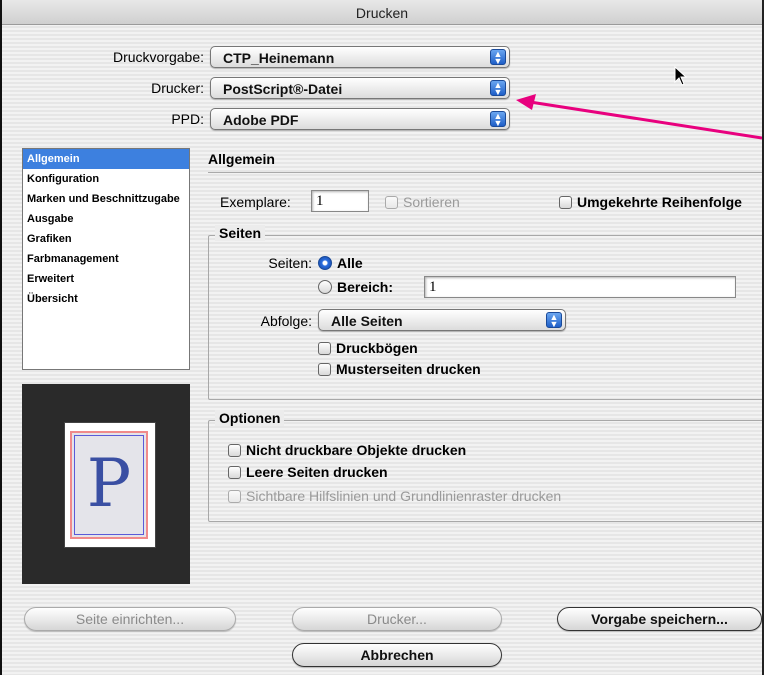 This screenshot has height=675, width=766. I want to click on range-field: 1, so click(580, 287).